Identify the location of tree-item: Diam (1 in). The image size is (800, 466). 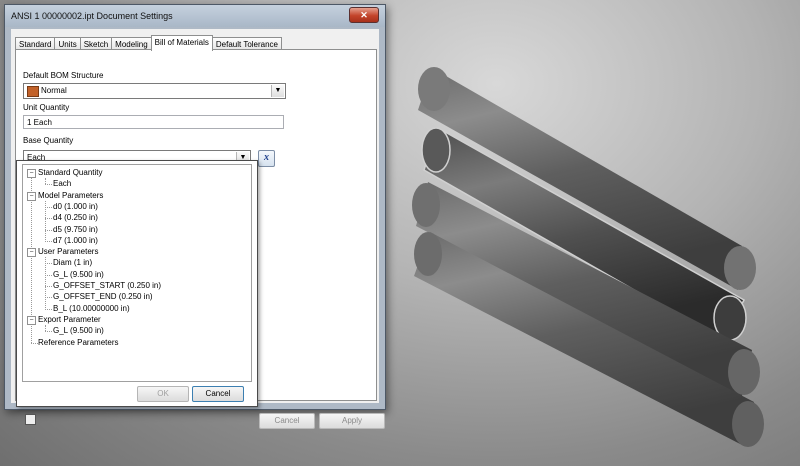
(72, 262).